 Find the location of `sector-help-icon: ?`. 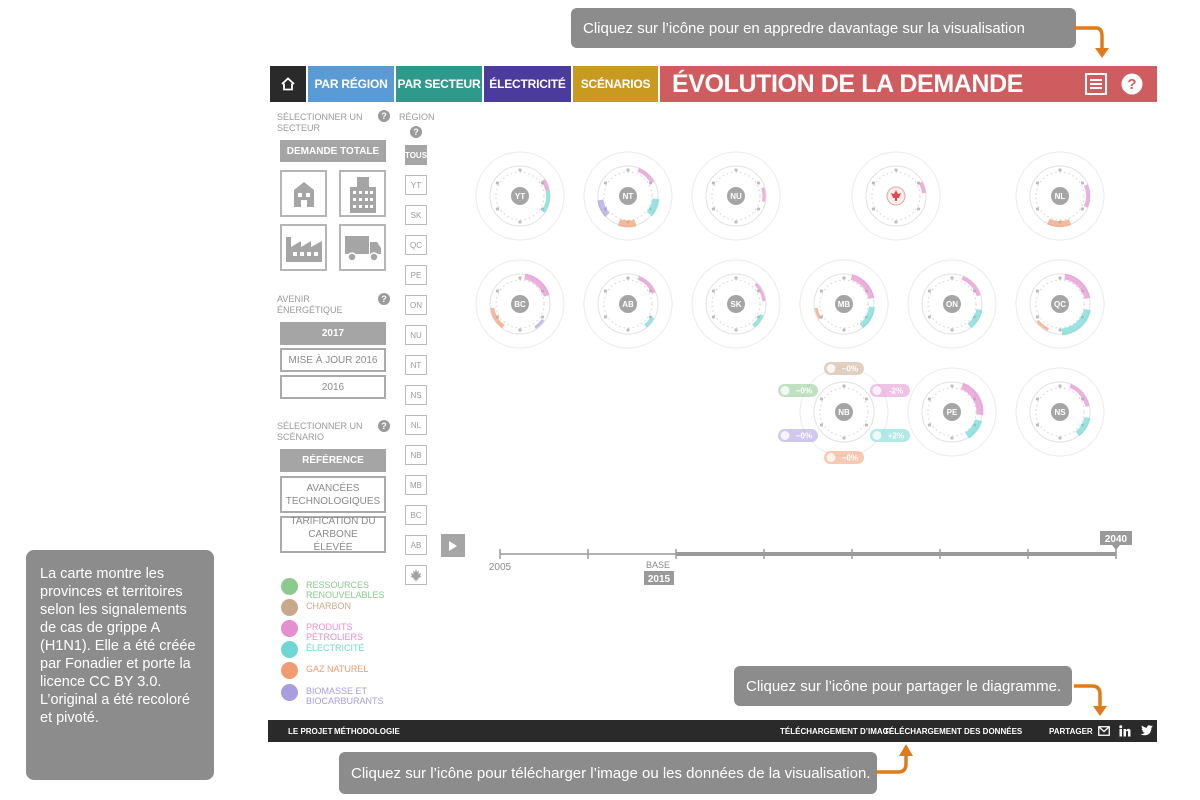

sector-help-icon: ? is located at coordinates (384, 116).